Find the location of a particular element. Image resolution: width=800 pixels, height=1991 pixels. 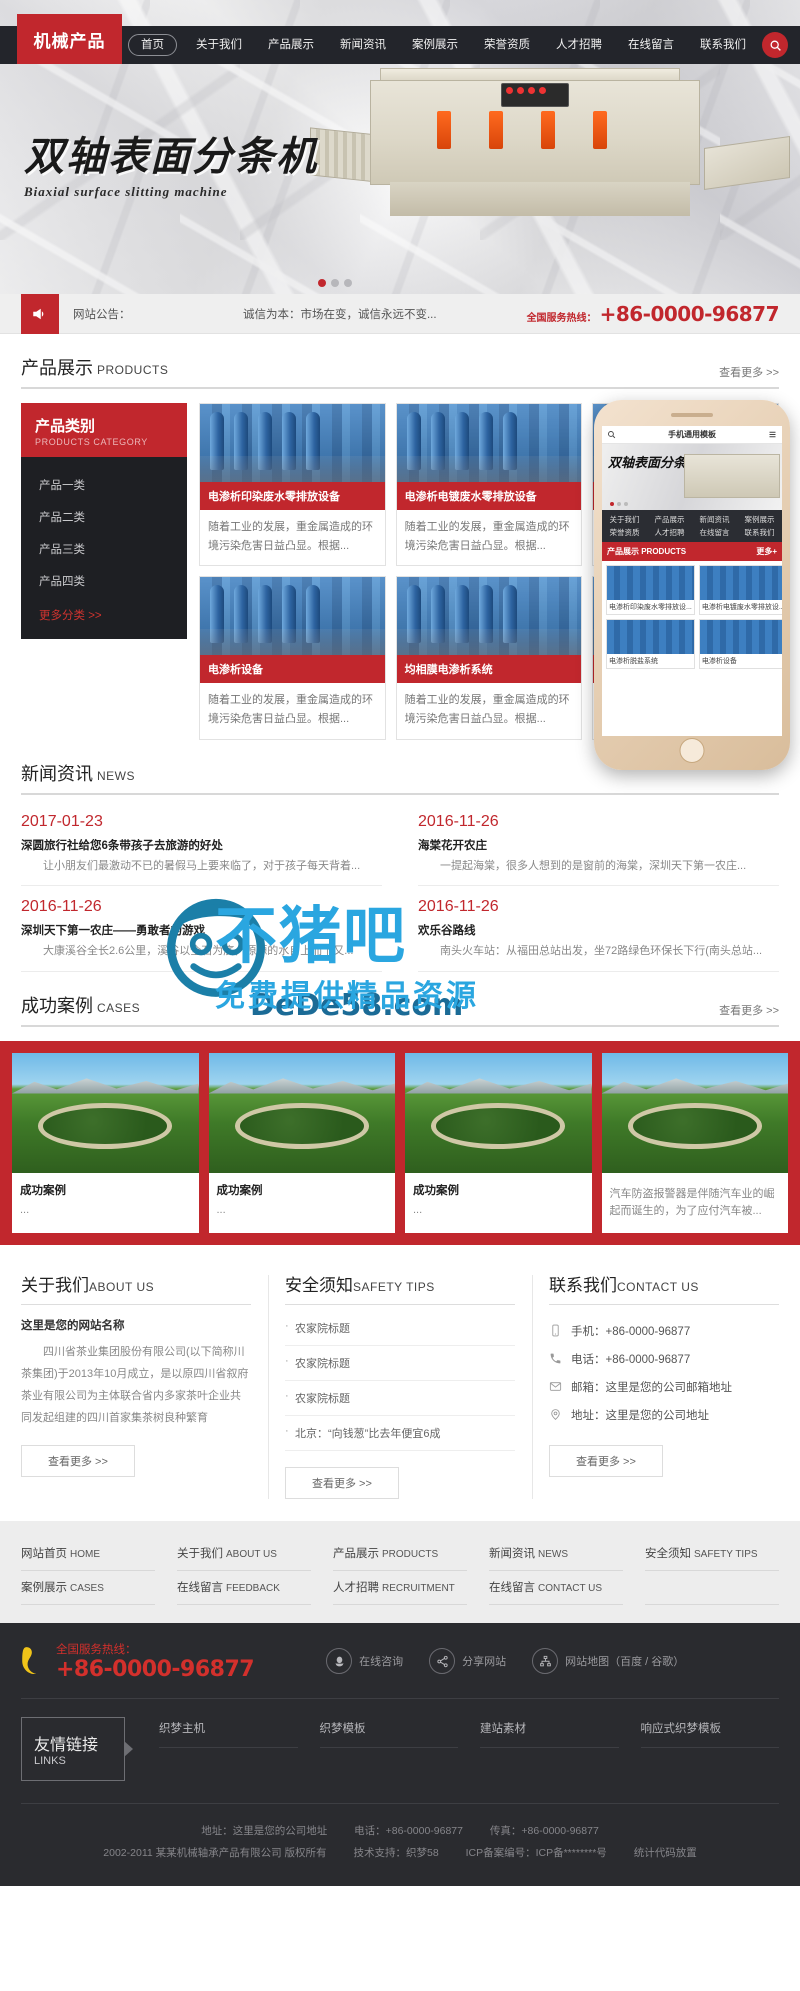

footer-link-feedback: 在线留言 FEEDBACK is located at coordinates (244, 1588).